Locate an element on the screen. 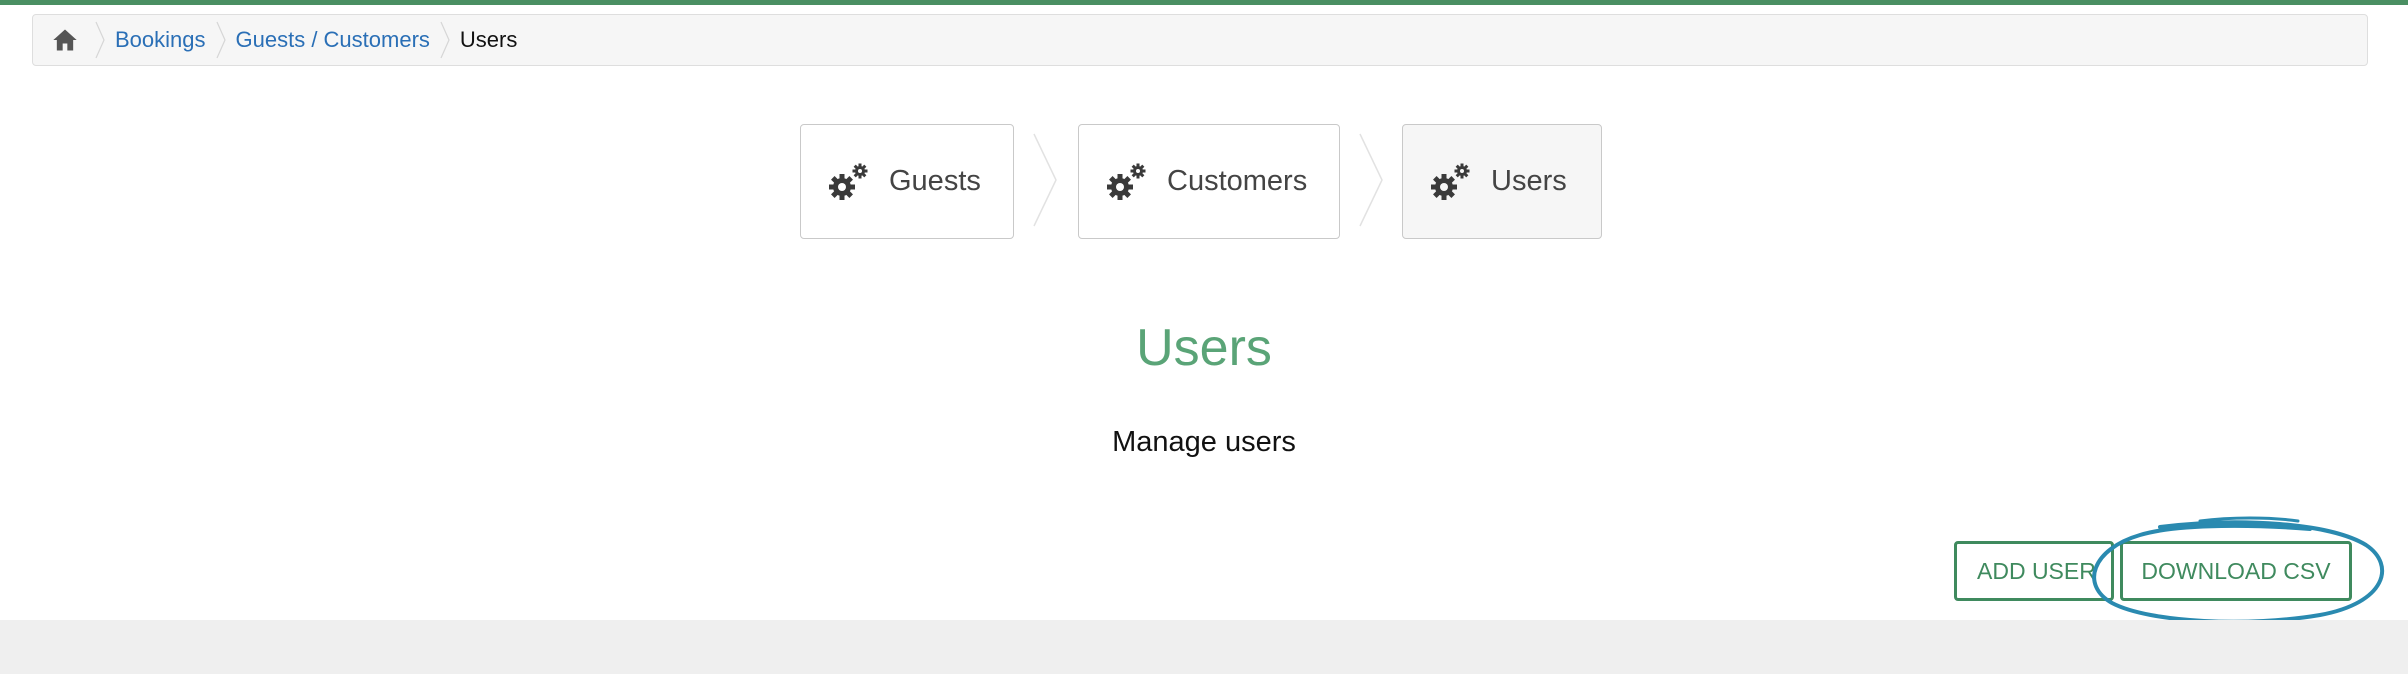 This screenshot has width=2408, height=674. page-title: Users is located at coordinates (1204, 348).